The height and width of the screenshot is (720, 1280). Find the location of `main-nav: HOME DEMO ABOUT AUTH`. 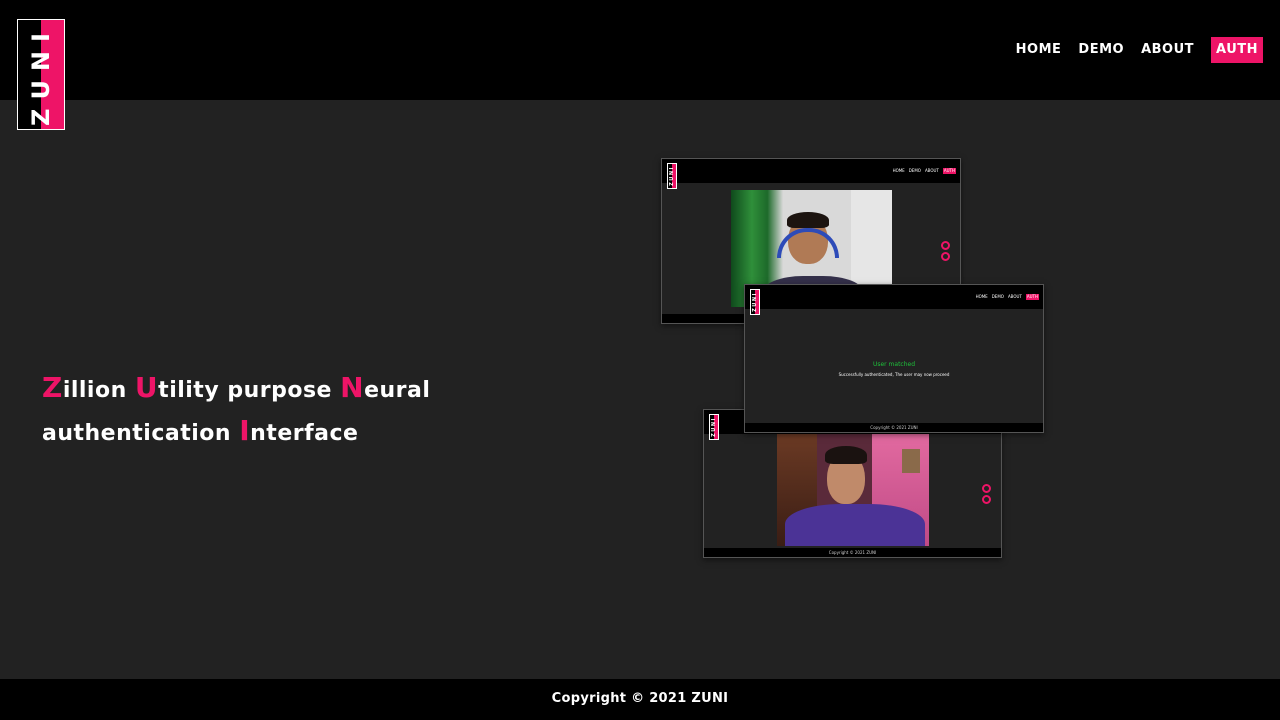

main-nav: HOME DEMO ABOUT AUTH is located at coordinates (1139, 50).